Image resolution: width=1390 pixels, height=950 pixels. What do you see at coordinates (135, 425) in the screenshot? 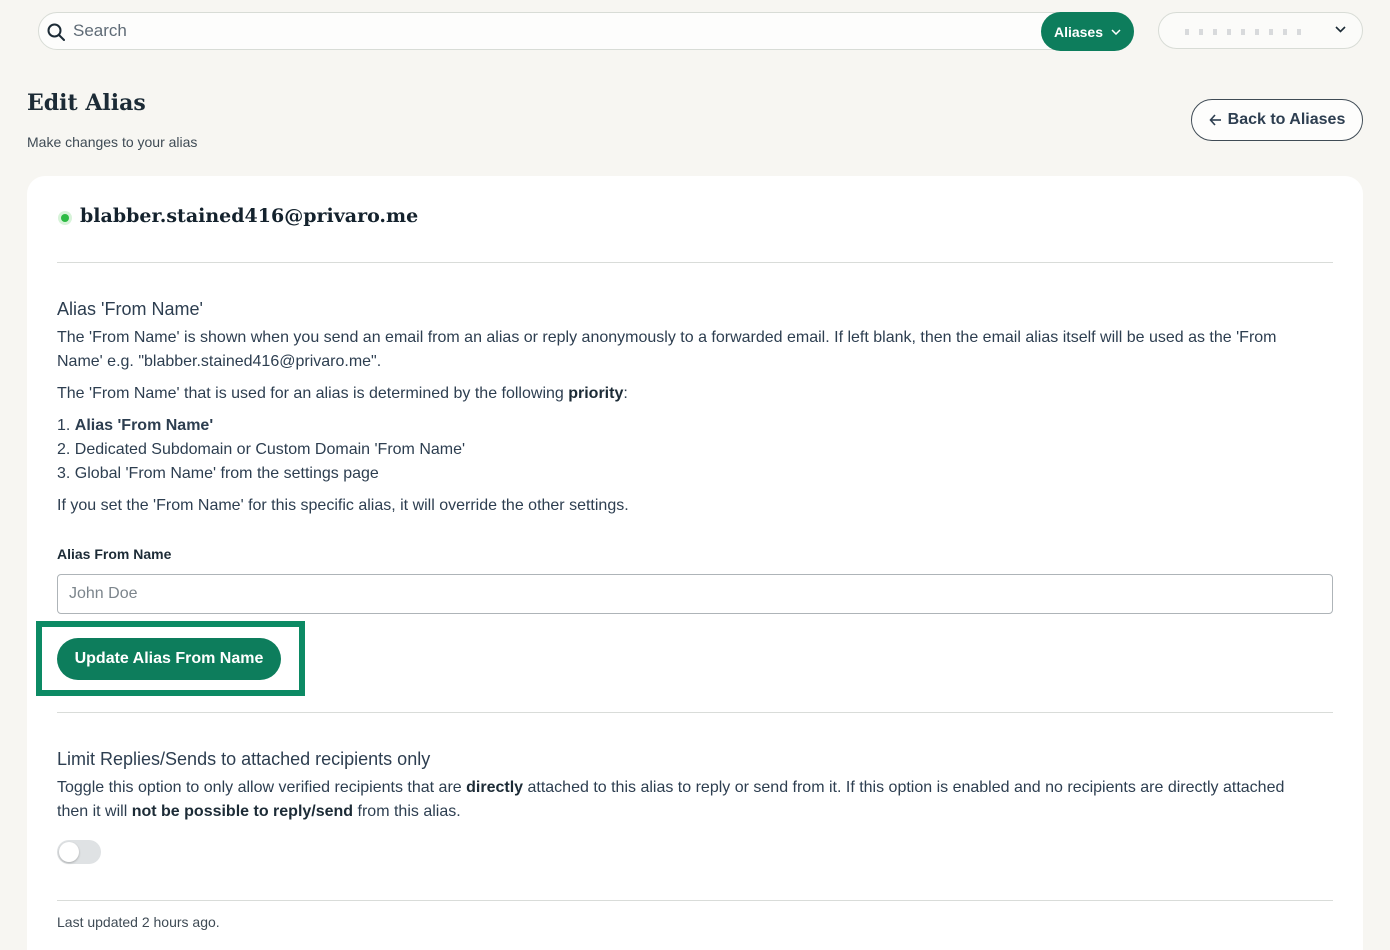
I see `list-item: 1. Alias 'From Name'` at bounding box center [135, 425].